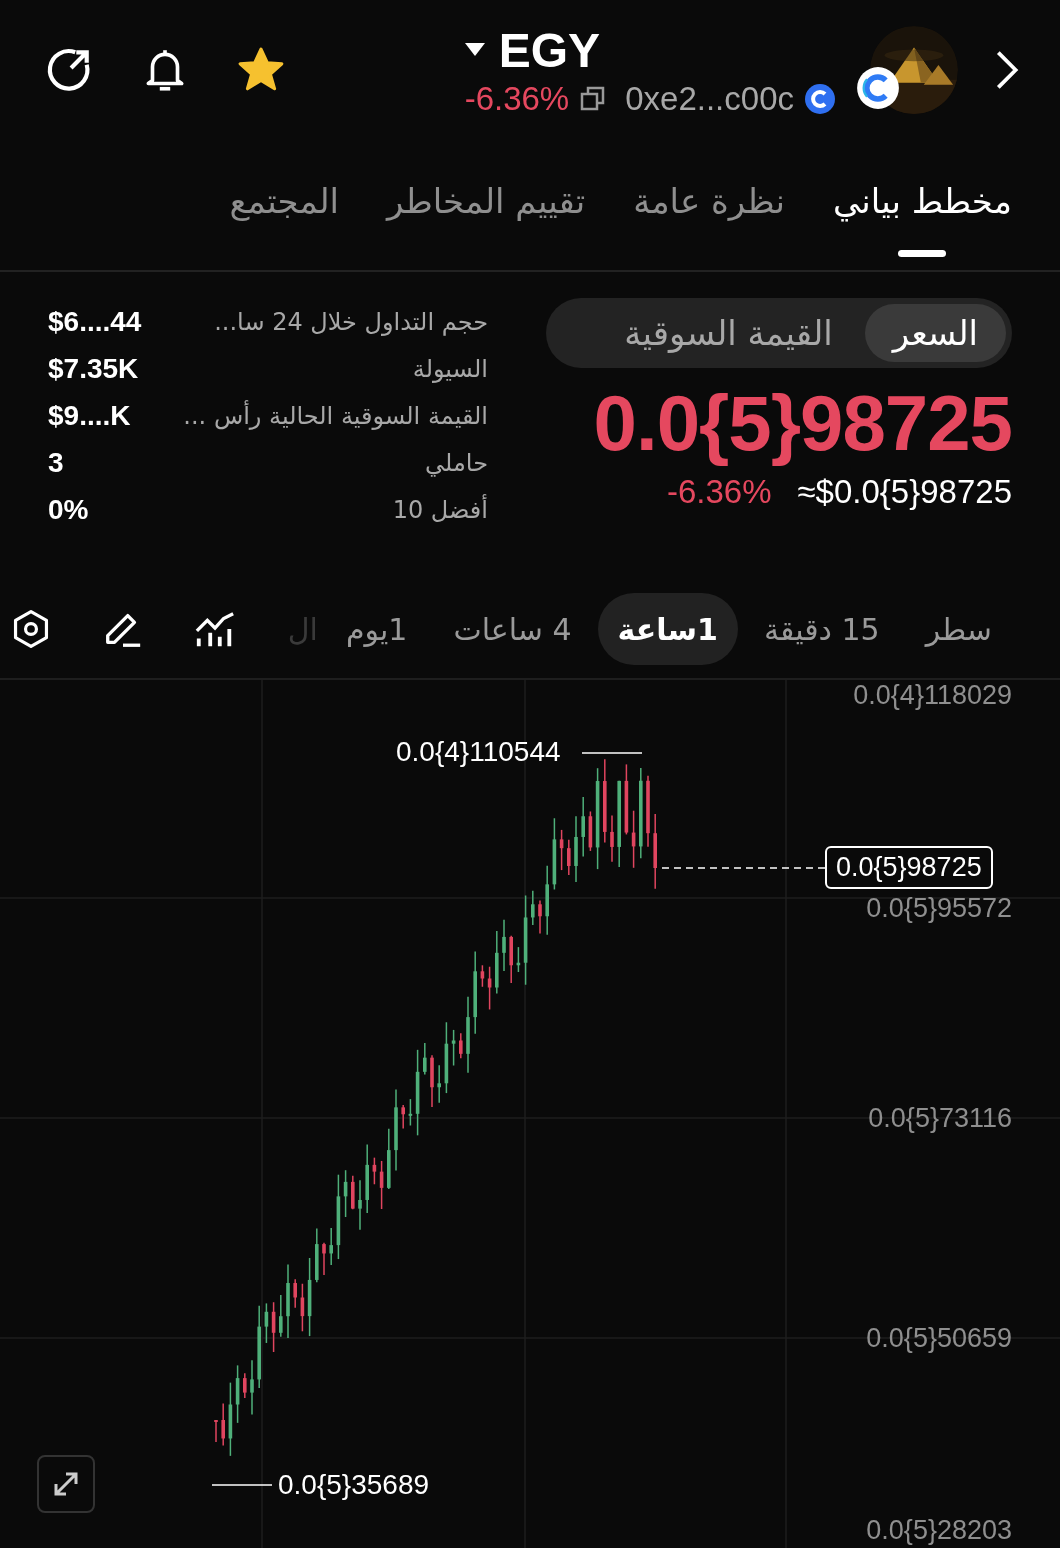 This screenshot has height=1548, width=1060. What do you see at coordinates (958, 629) in the screenshot?
I see `interval-tab: سطر` at bounding box center [958, 629].